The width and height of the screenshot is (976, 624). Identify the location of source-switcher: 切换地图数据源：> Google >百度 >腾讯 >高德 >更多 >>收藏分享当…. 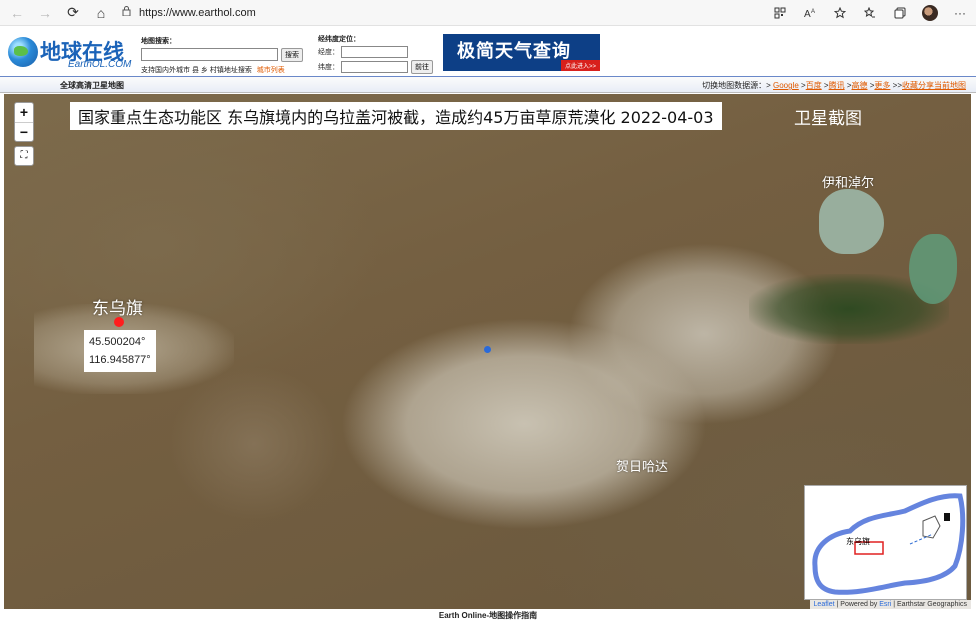
(834, 85).